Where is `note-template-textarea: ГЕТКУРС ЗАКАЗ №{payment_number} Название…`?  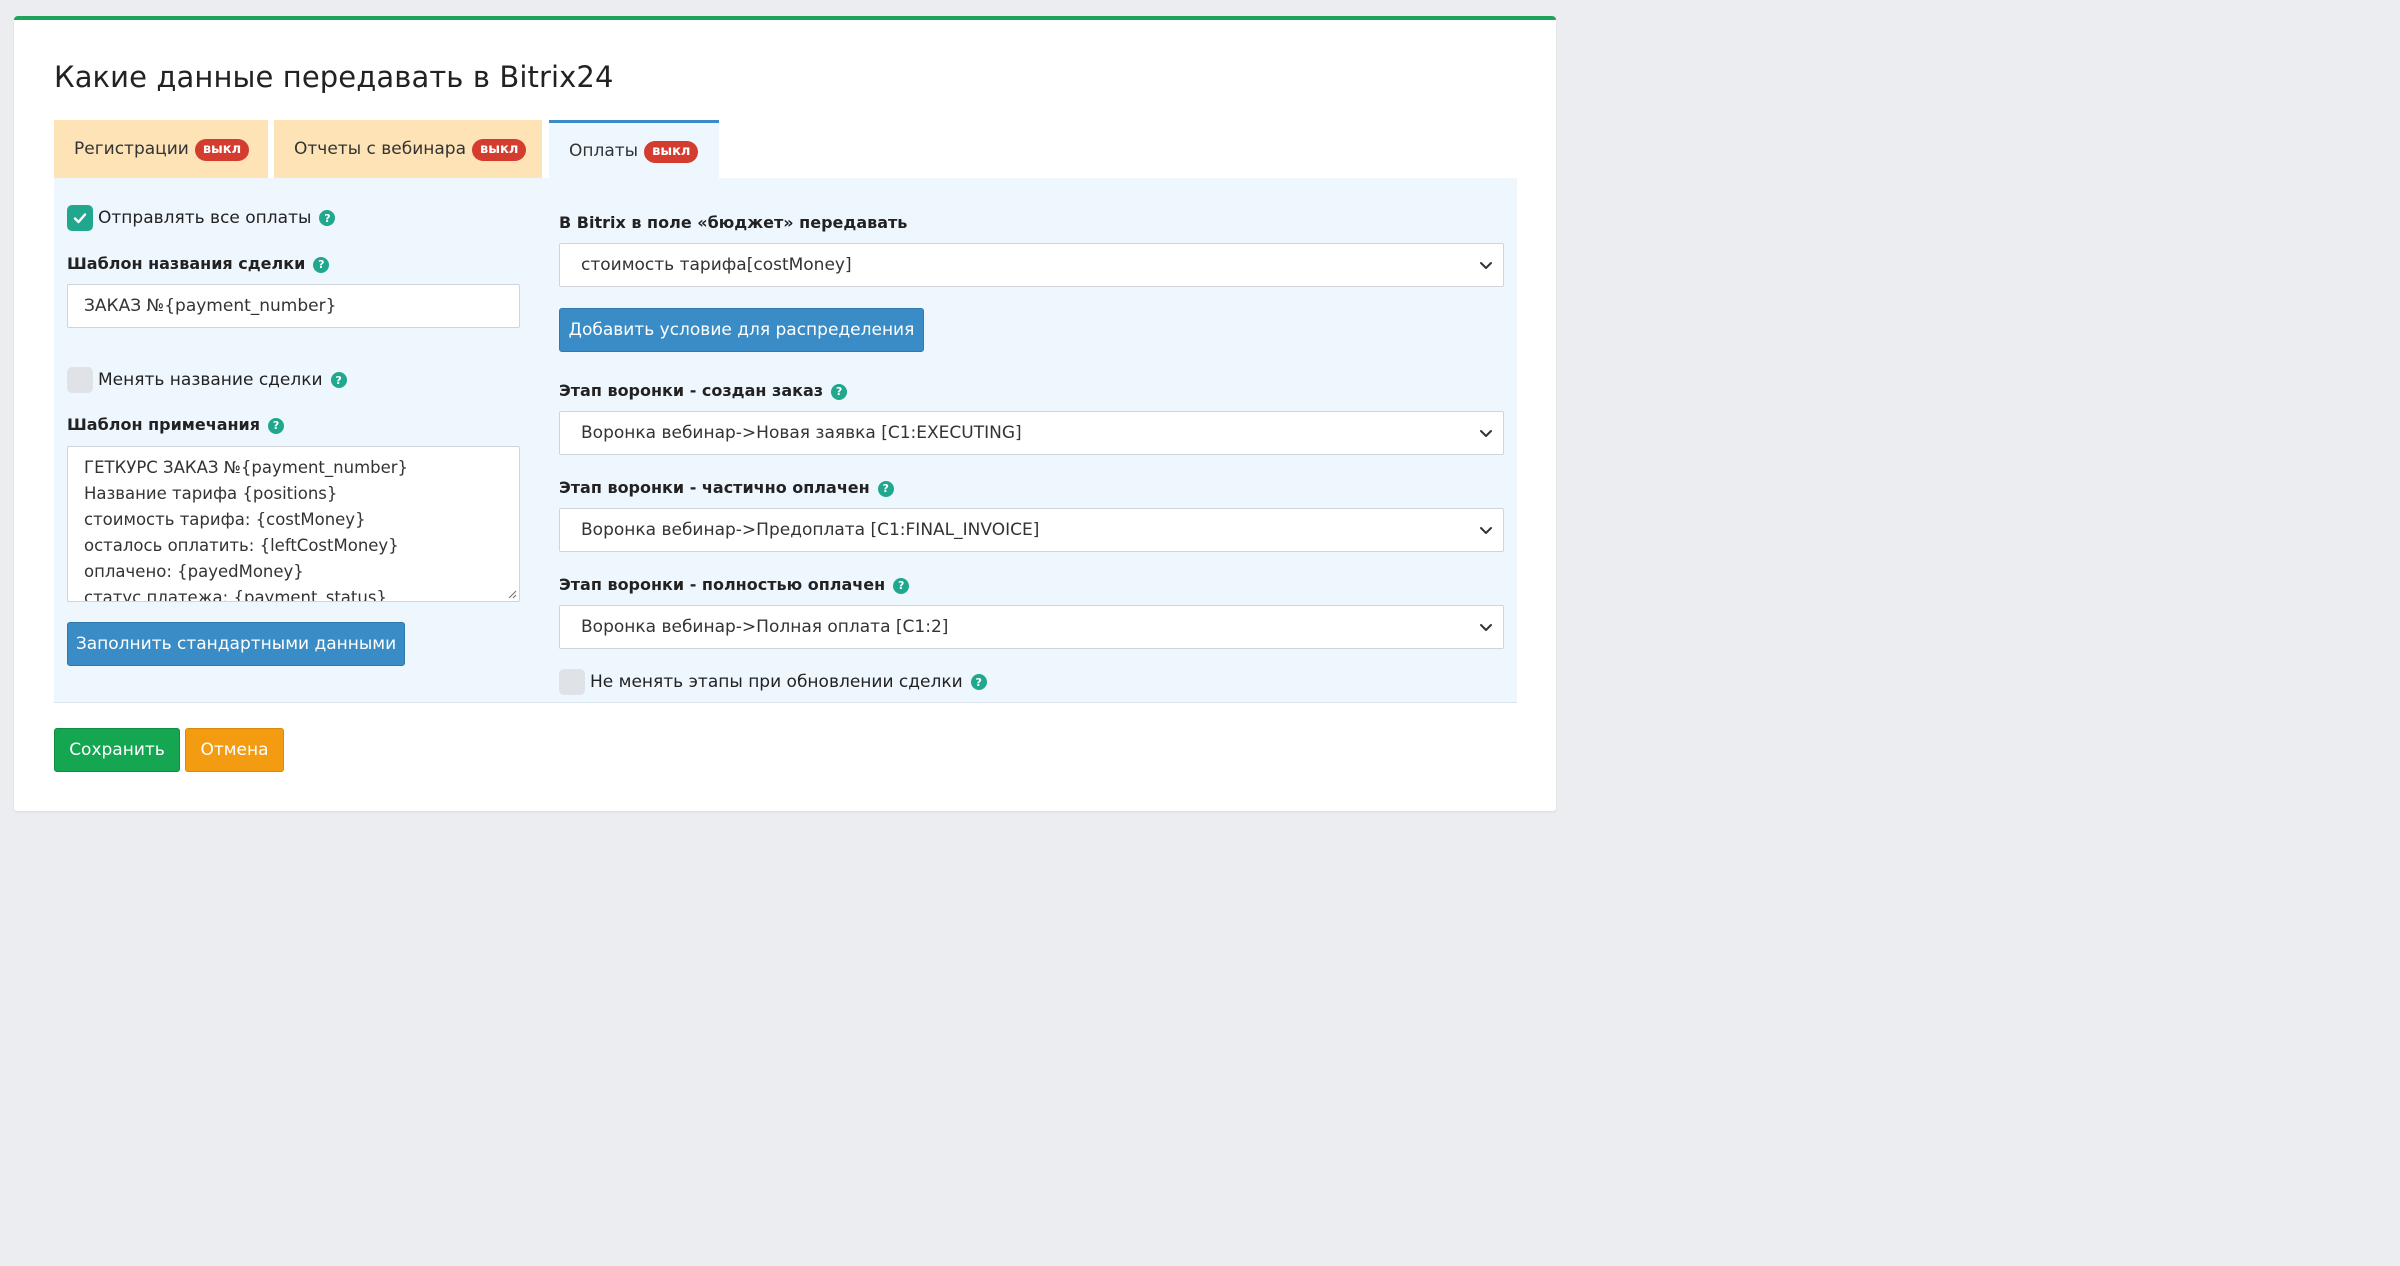 note-template-textarea: ГЕТКУРС ЗАКАЗ №{payment_number} Название… is located at coordinates (293, 524).